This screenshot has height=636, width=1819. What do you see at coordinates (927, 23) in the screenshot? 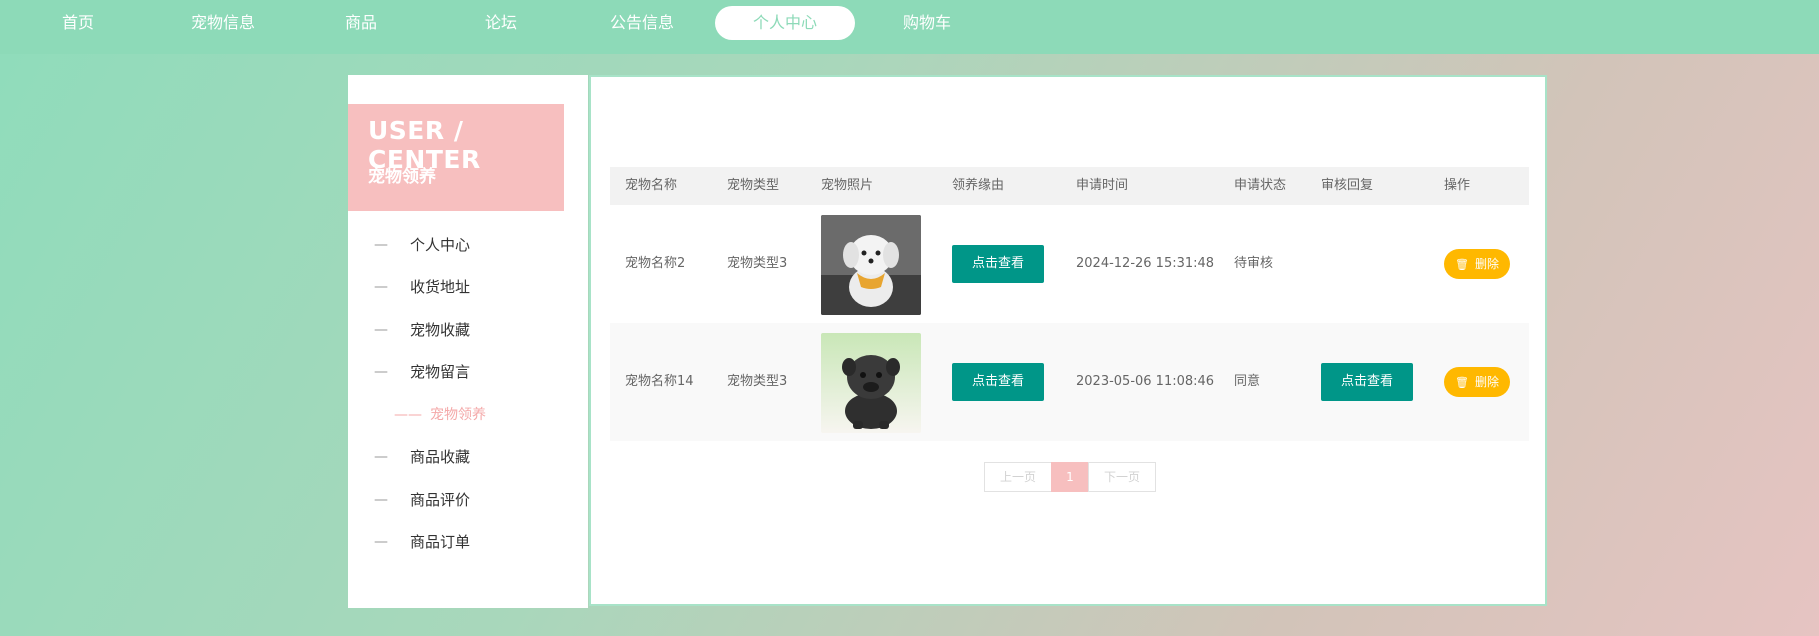
I see `nav-cart: 购物车` at bounding box center [927, 23].